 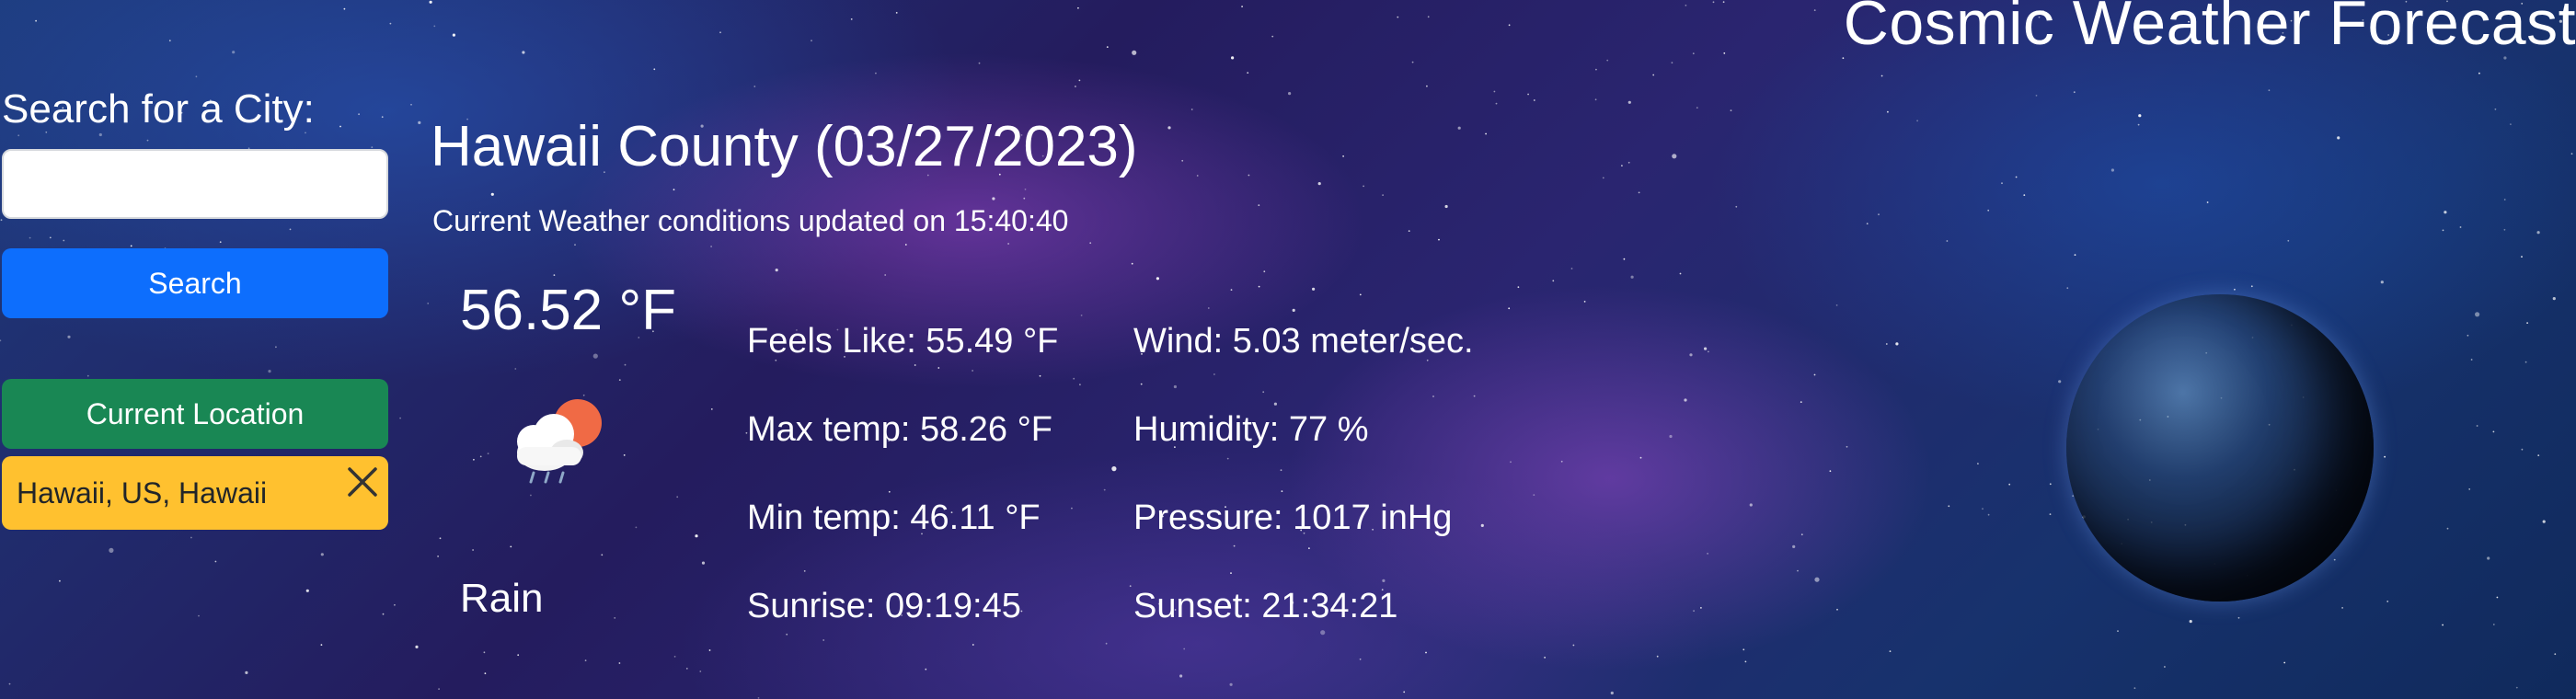 What do you see at coordinates (195, 283) in the screenshot?
I see `search-button: Search` at bounding box center [195, 283].